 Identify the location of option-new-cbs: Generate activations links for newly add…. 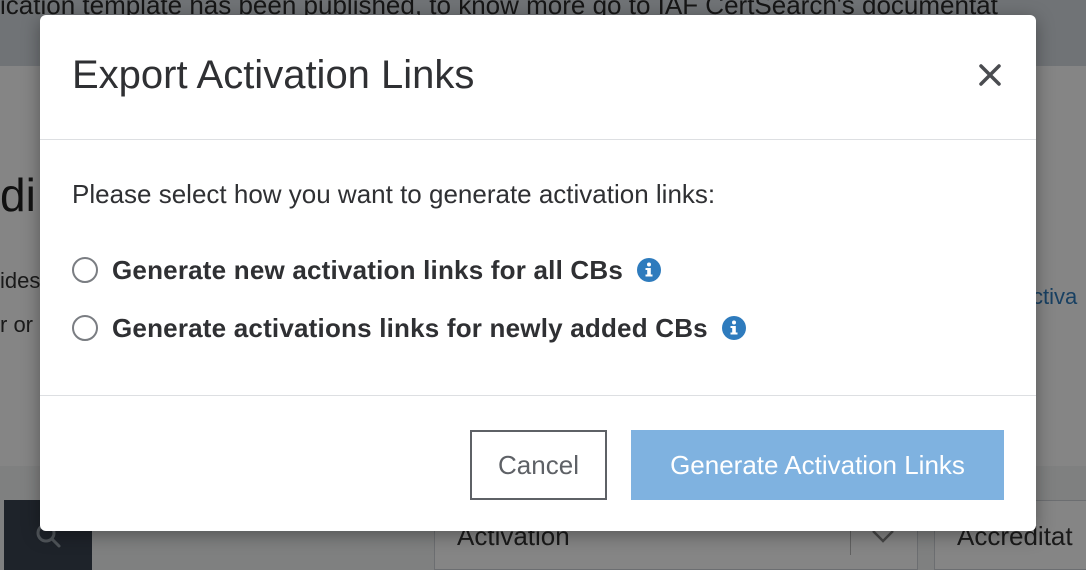
(409, 328).